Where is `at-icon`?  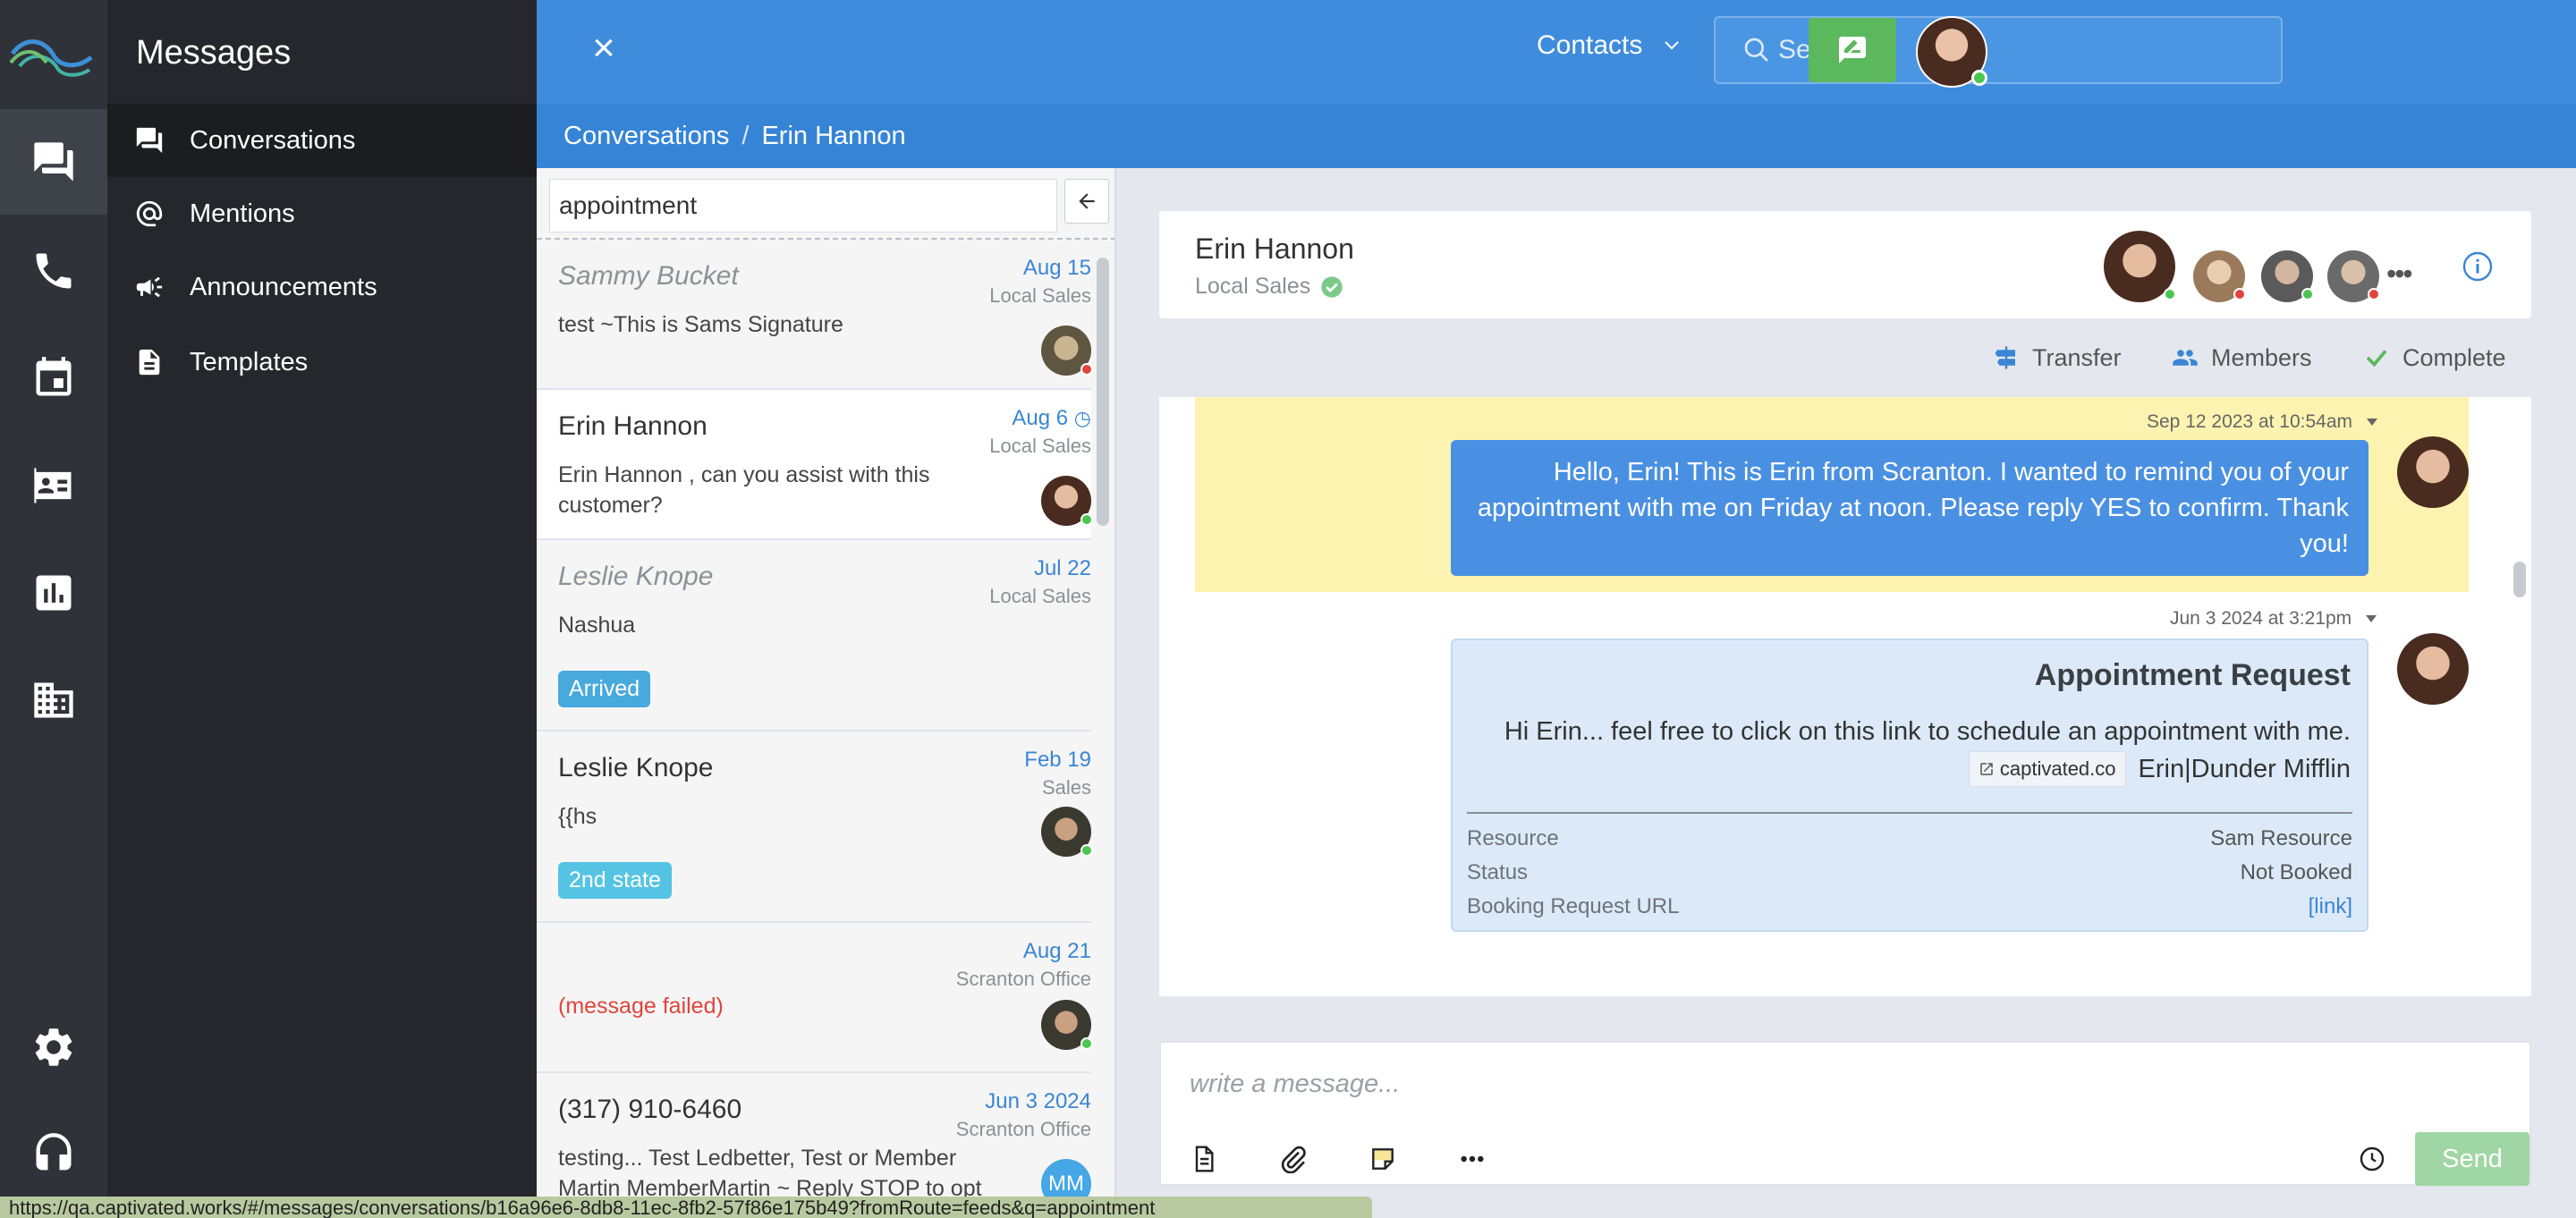
at-icon is located at coordinates (149, 213).